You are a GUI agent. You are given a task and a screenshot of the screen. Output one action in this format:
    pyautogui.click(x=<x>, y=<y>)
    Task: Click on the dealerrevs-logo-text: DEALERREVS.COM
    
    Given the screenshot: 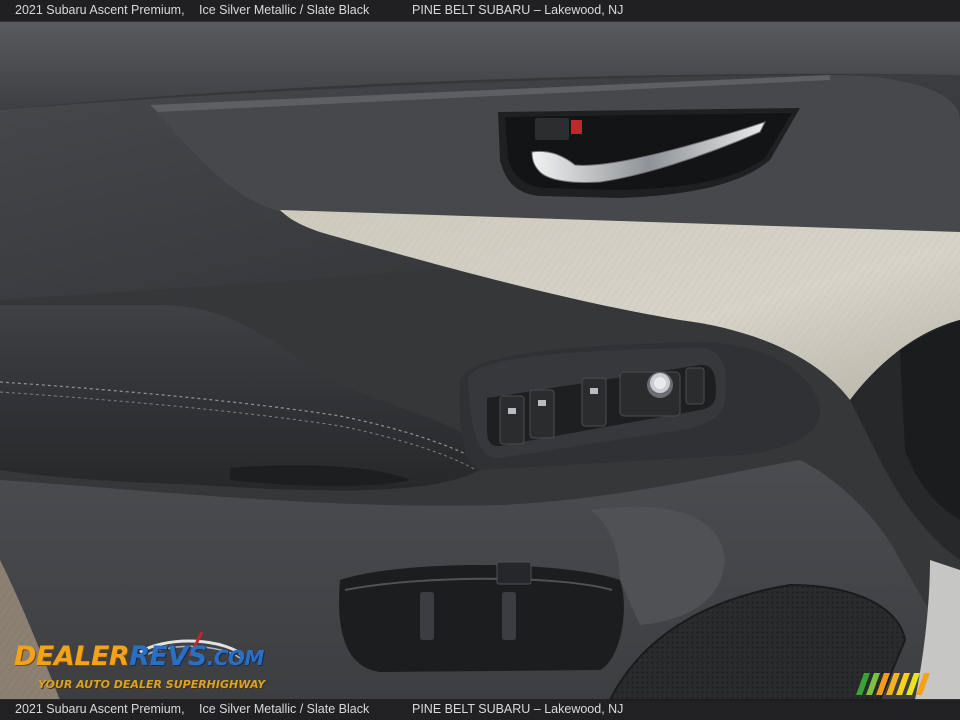 What is the action you would take?
    pyautogui.click(x=139, y=656)
    